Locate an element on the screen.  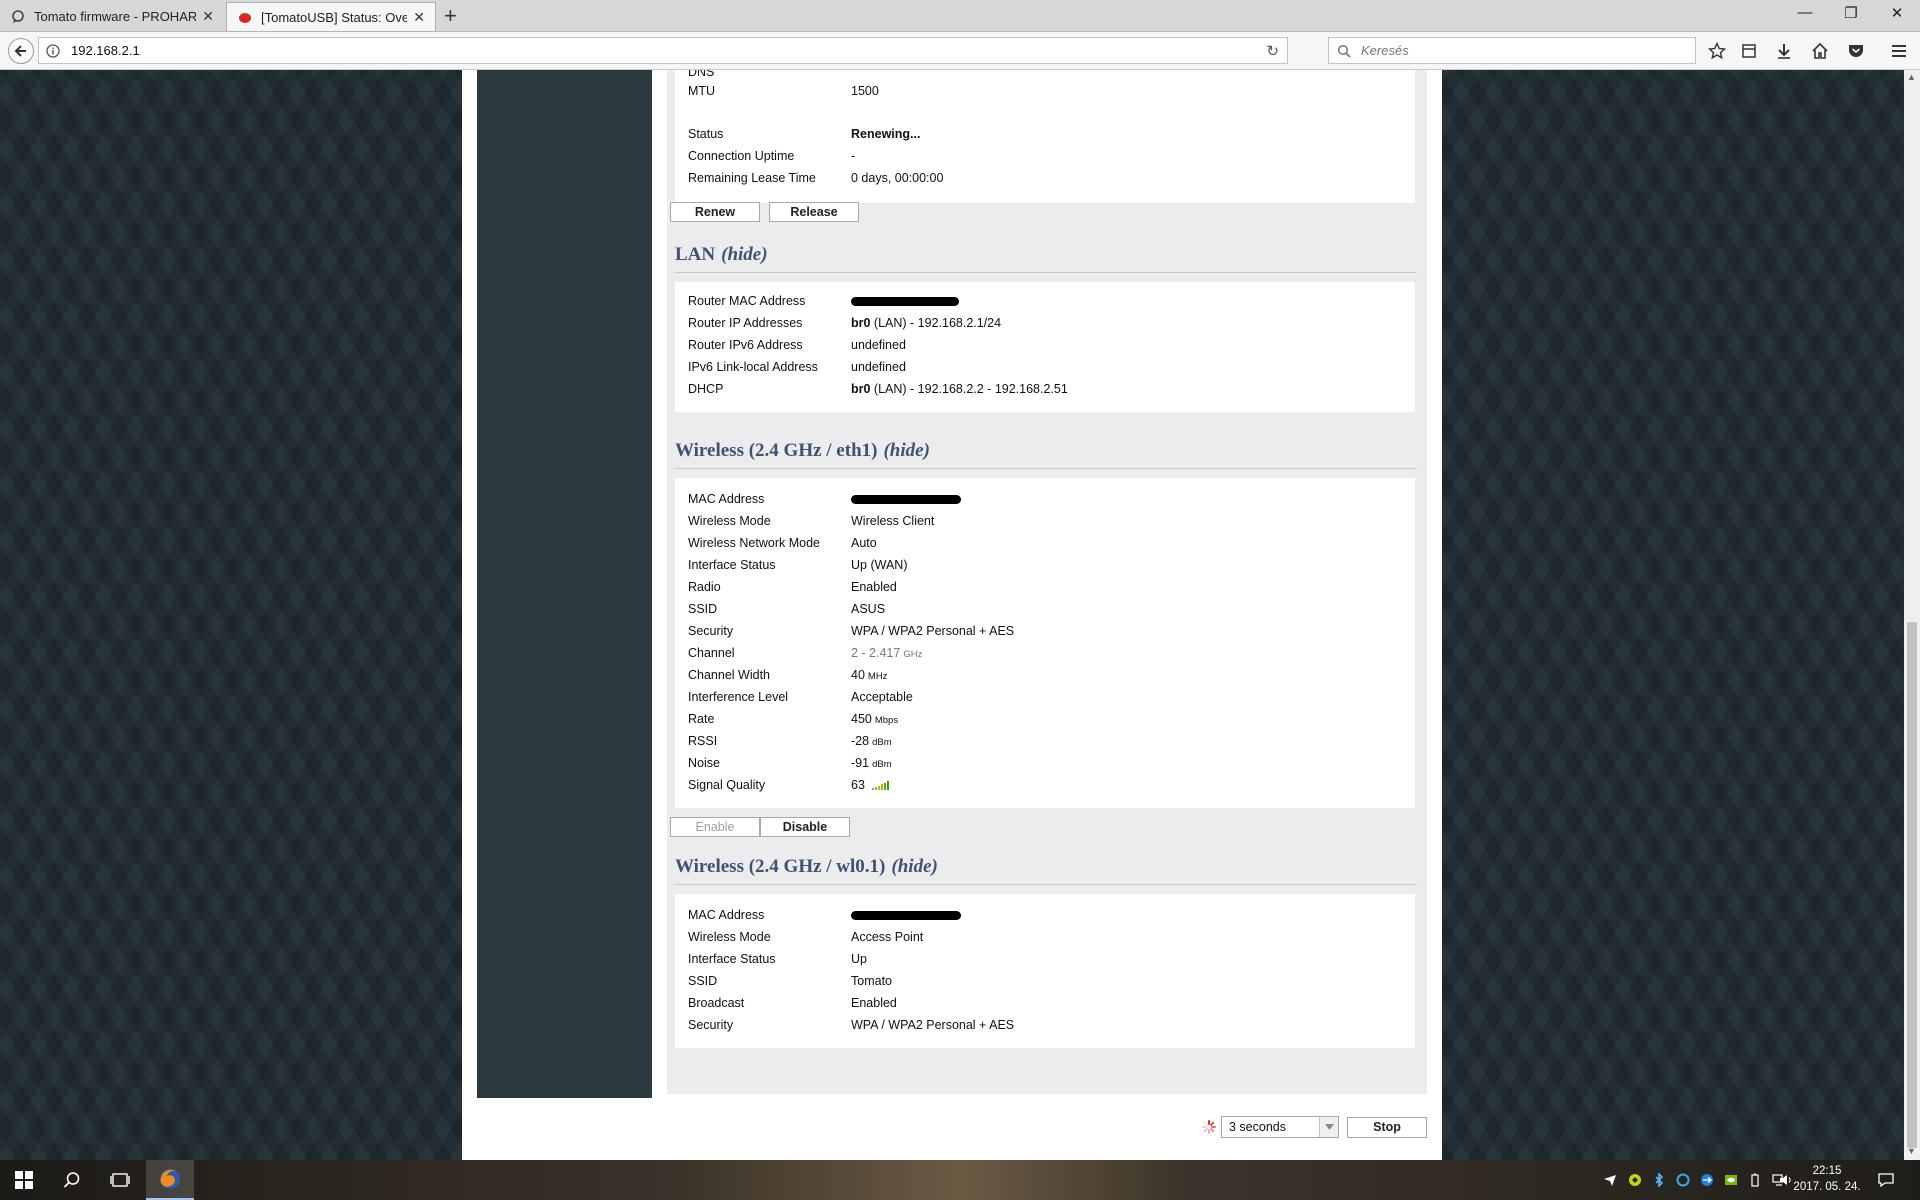
row-value: Tomato is located at coordinates (871, 981).